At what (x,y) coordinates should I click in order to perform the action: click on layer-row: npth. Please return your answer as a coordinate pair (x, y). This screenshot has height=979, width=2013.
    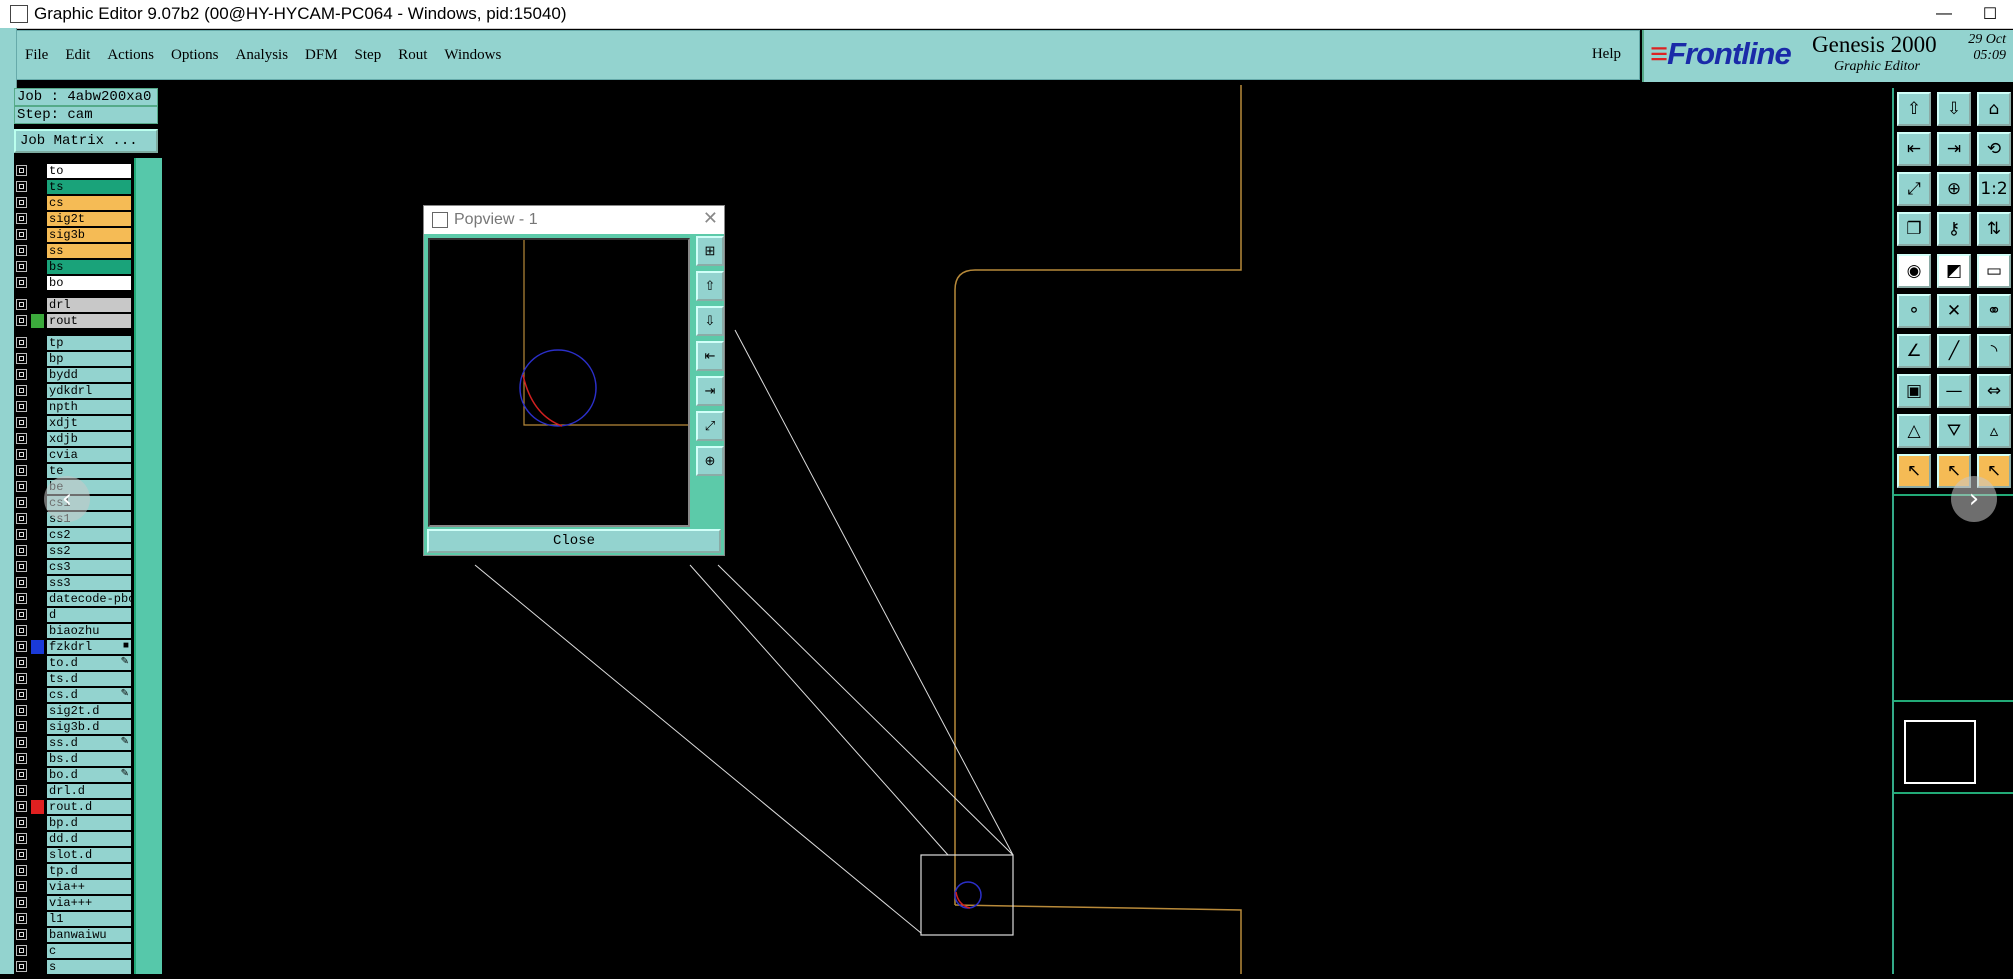
    Looking at the image, I should click on (73, 407).